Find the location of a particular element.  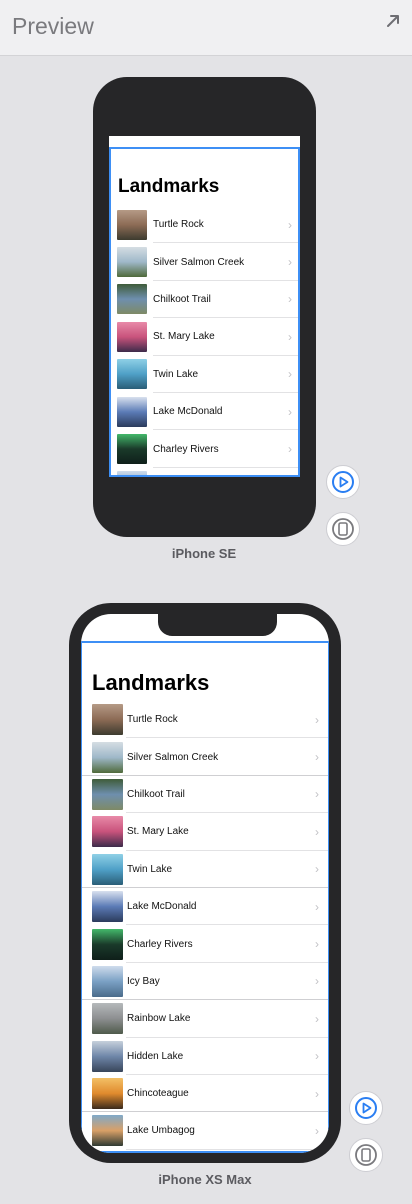

list-item: Rainbow Lake › is located at coordinates (205, 1019).